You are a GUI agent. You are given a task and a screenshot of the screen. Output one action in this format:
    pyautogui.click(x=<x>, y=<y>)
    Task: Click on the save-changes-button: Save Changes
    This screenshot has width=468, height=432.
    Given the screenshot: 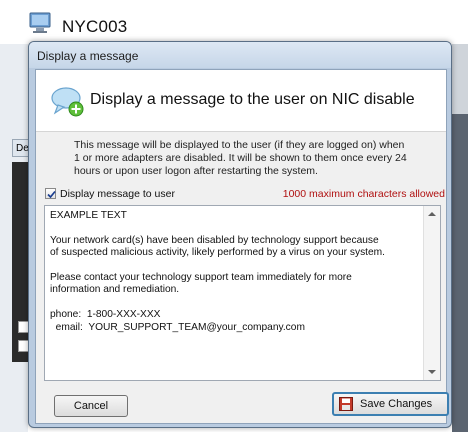 What is the action you would take?
    pyautogui.click(x=390, y=404)
    